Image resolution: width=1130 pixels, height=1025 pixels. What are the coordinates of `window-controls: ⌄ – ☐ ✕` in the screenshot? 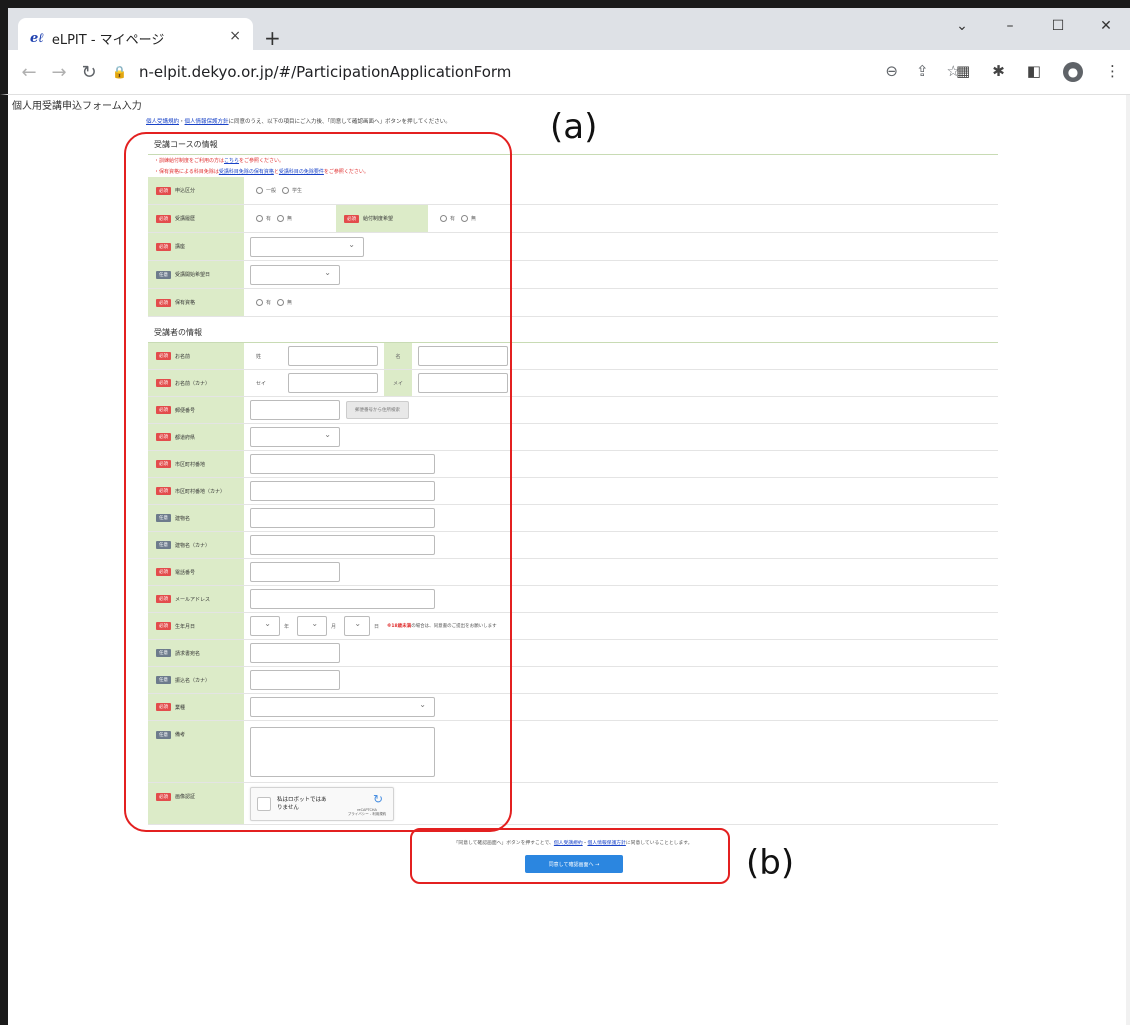 It's located at (1034, 26).